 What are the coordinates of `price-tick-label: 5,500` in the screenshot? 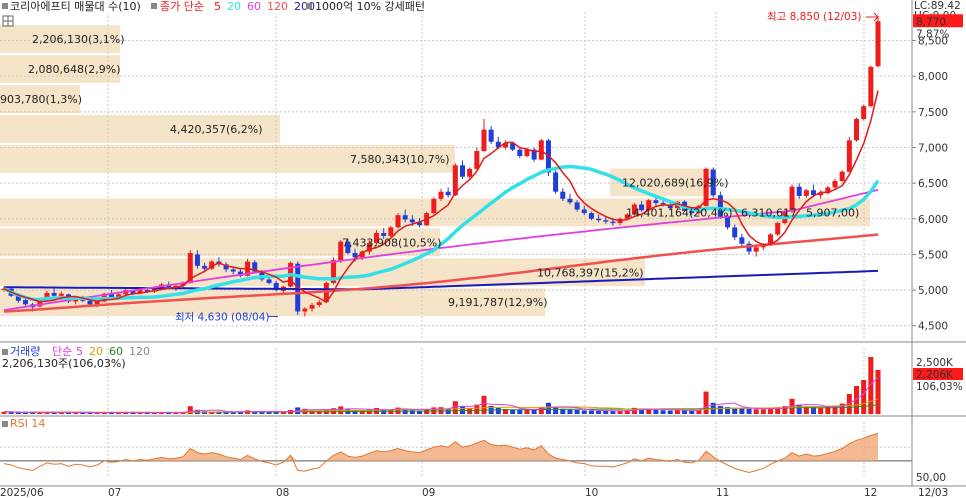 It's located at (933, 255).